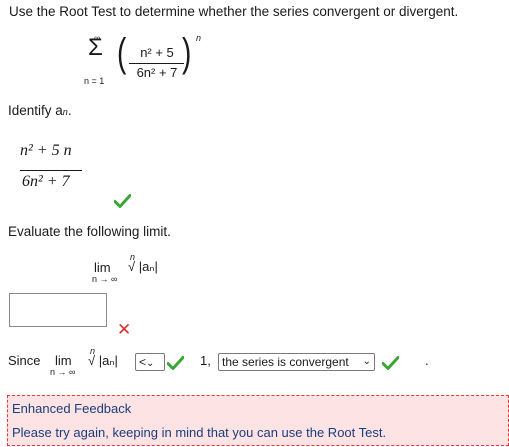 Image resolution: width=509 pixels, height=447 pixels. What do you see at coordinates (121, 53) in the screenshot?
I see `left-paren: (` at bounding box center [121, 53].